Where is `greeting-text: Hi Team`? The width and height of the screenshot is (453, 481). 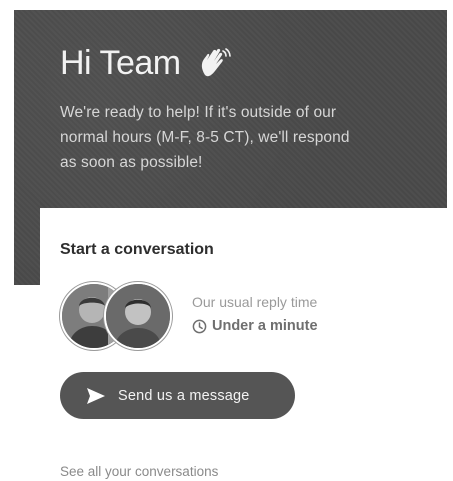 greeting-text: Hi Team is located at coordinates (120, 63).